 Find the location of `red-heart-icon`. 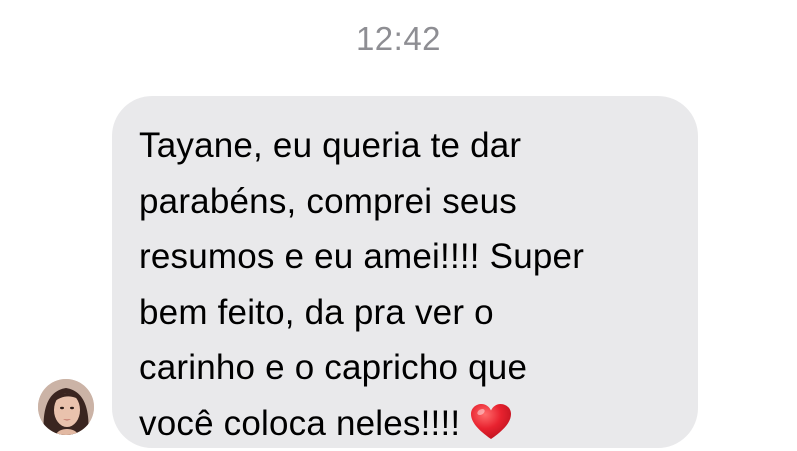

red-heart-icon is located at coordinates (491, 422).